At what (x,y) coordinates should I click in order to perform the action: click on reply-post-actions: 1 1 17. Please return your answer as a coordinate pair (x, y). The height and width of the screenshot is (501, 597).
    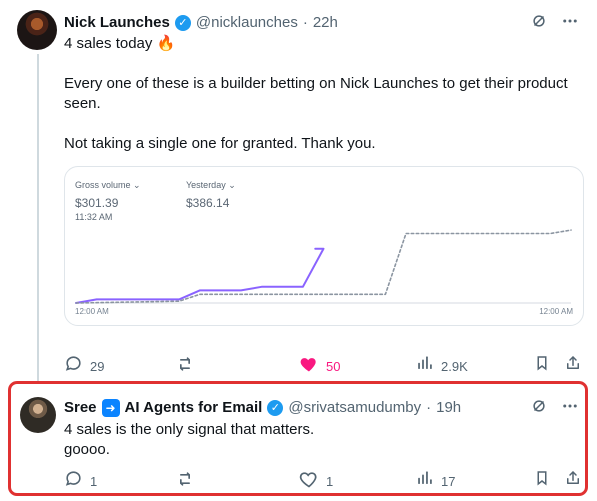
    Looking at the image, I should click on (324, 479).